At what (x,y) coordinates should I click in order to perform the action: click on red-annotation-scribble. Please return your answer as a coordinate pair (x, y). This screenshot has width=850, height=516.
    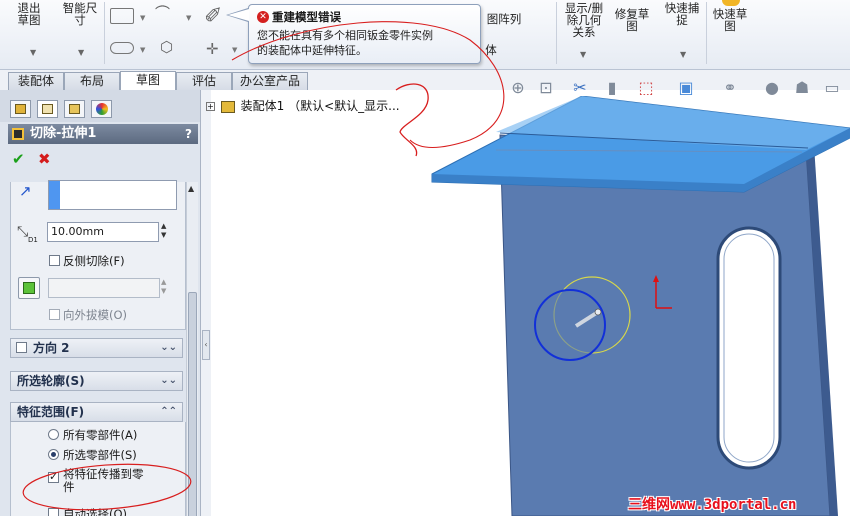
    Looking at the image, I should click on (368, 89).